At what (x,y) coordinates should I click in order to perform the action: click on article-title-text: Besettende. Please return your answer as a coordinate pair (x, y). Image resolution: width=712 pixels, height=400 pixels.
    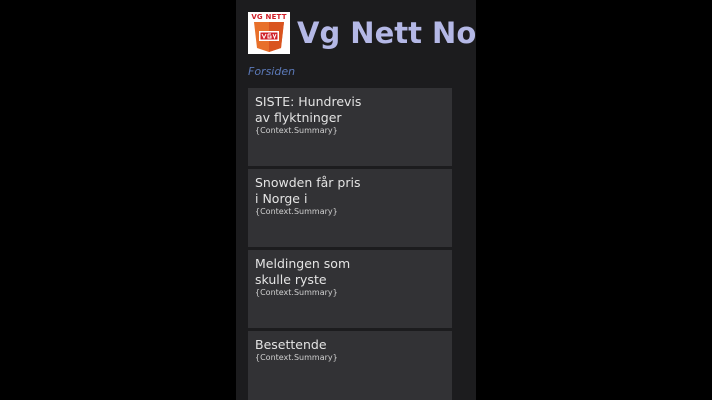
    Looking at the image, I should click on (291, 344).